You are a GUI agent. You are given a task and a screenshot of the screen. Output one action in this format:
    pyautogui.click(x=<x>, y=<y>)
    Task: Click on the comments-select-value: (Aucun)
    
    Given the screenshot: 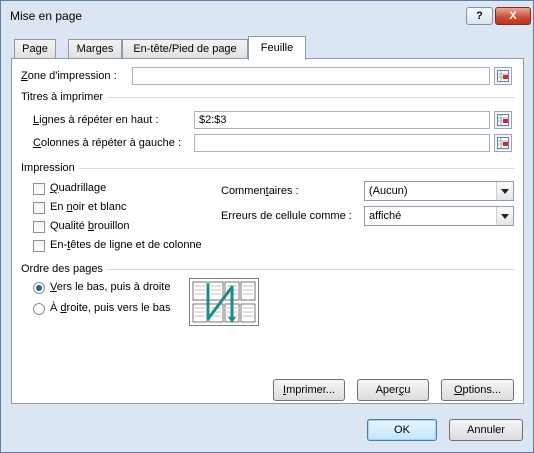 What is the action you would take?
    pyautogui.click(x=388, y=191)
    